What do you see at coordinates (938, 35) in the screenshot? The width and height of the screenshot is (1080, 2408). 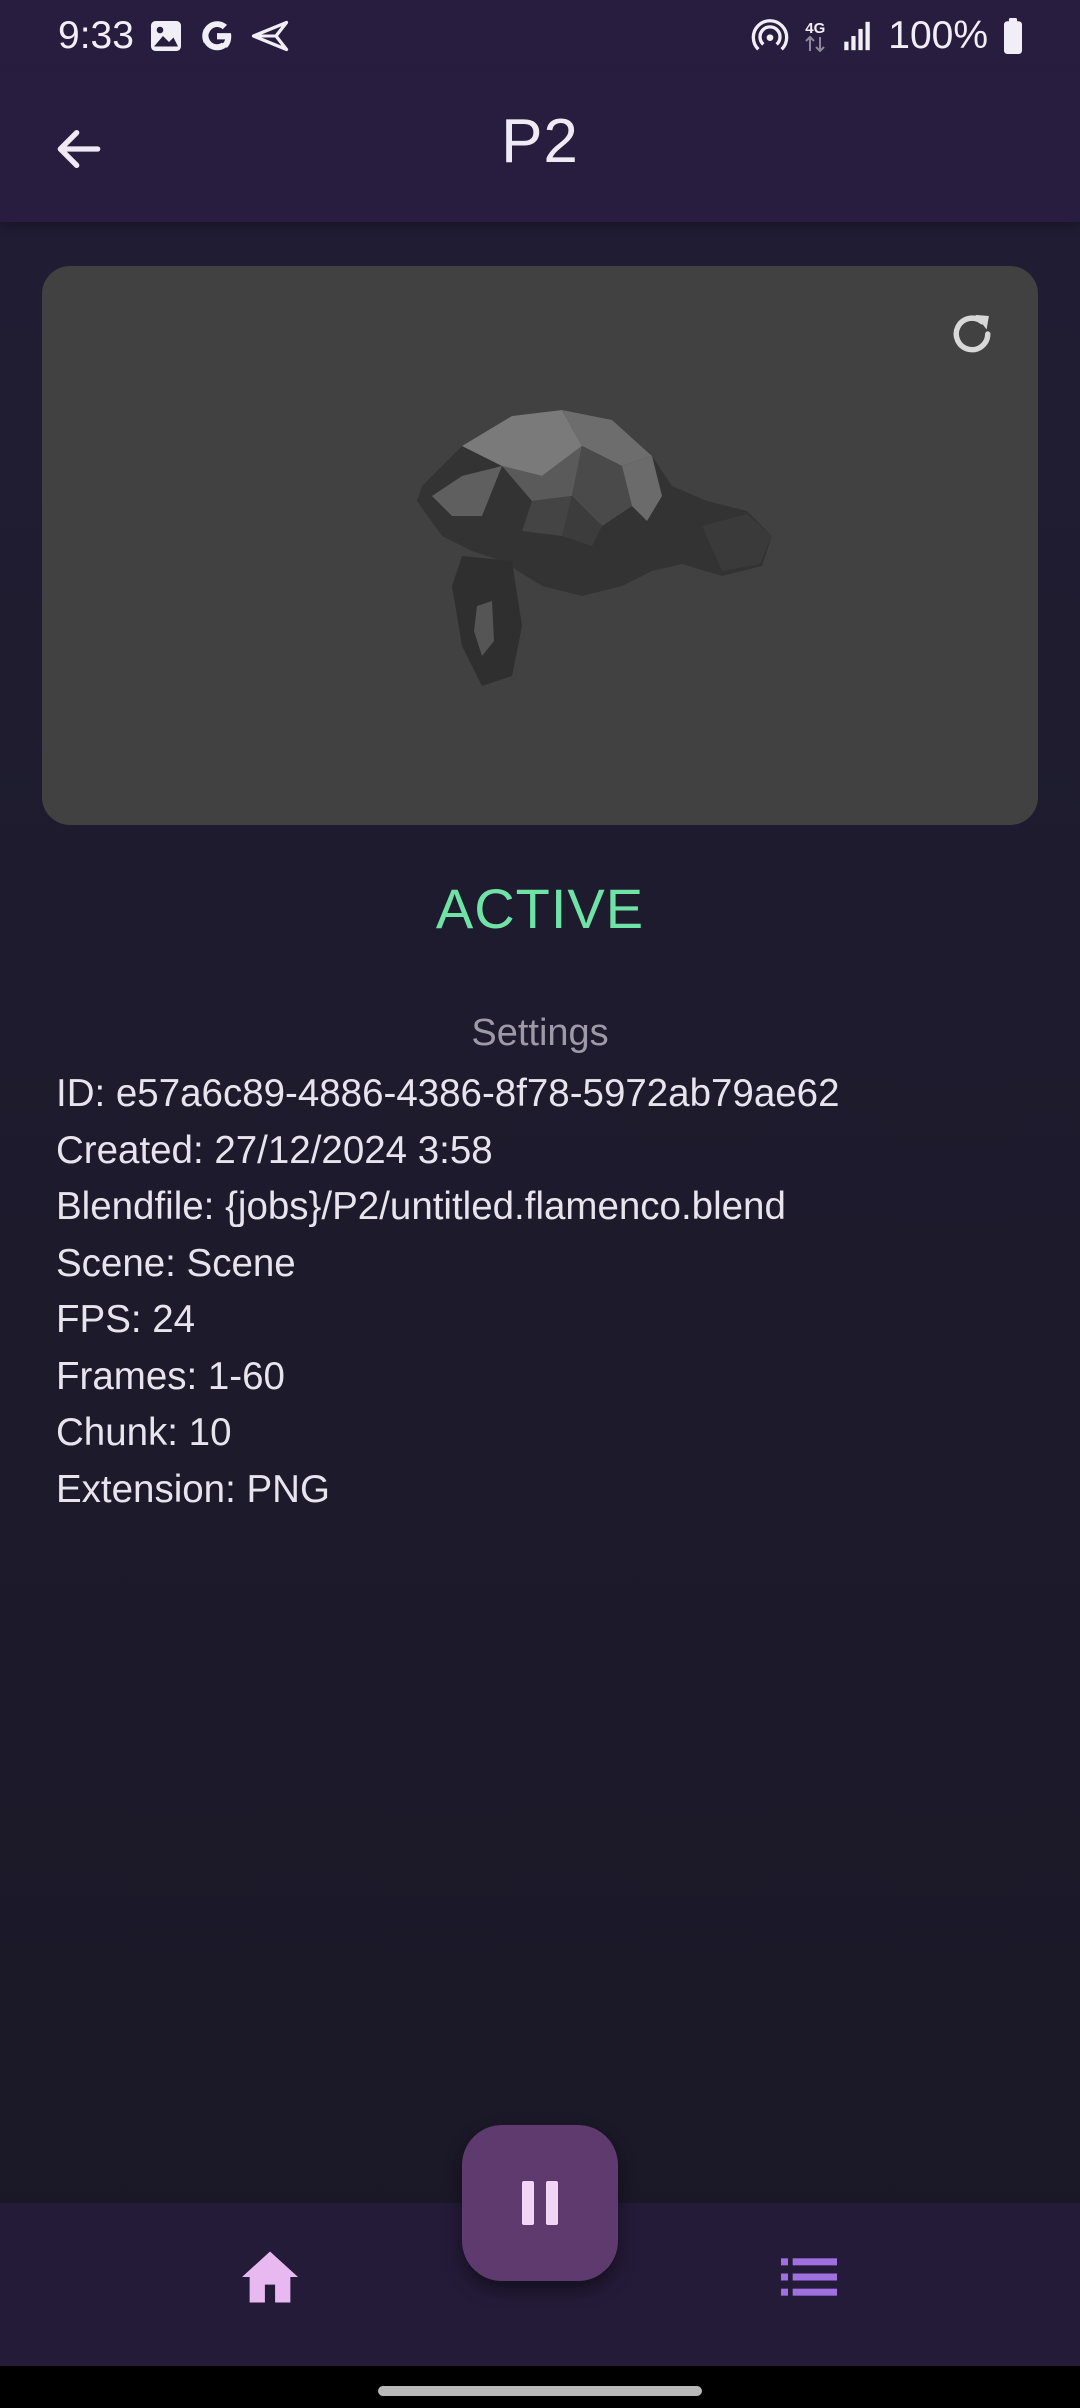 I see `battery-percent: 100%` at bounding box center [938, 35].